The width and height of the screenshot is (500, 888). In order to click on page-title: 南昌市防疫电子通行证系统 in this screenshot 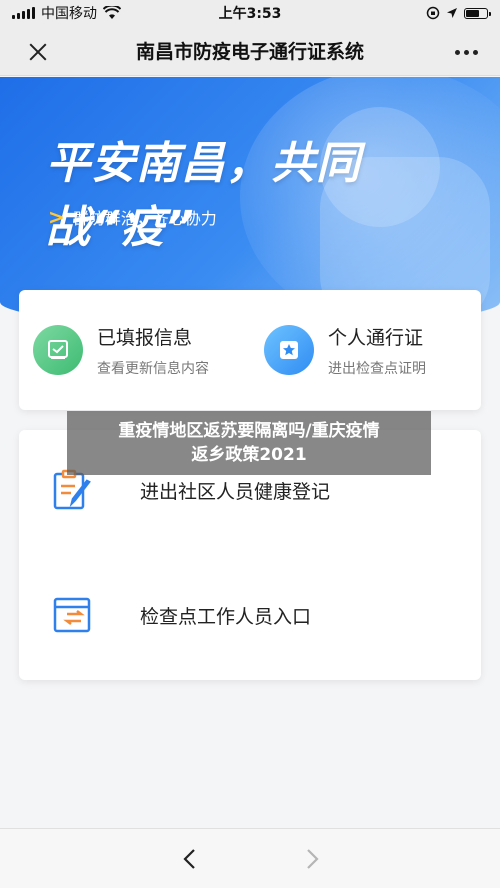, I will do `click(249, 52)`.